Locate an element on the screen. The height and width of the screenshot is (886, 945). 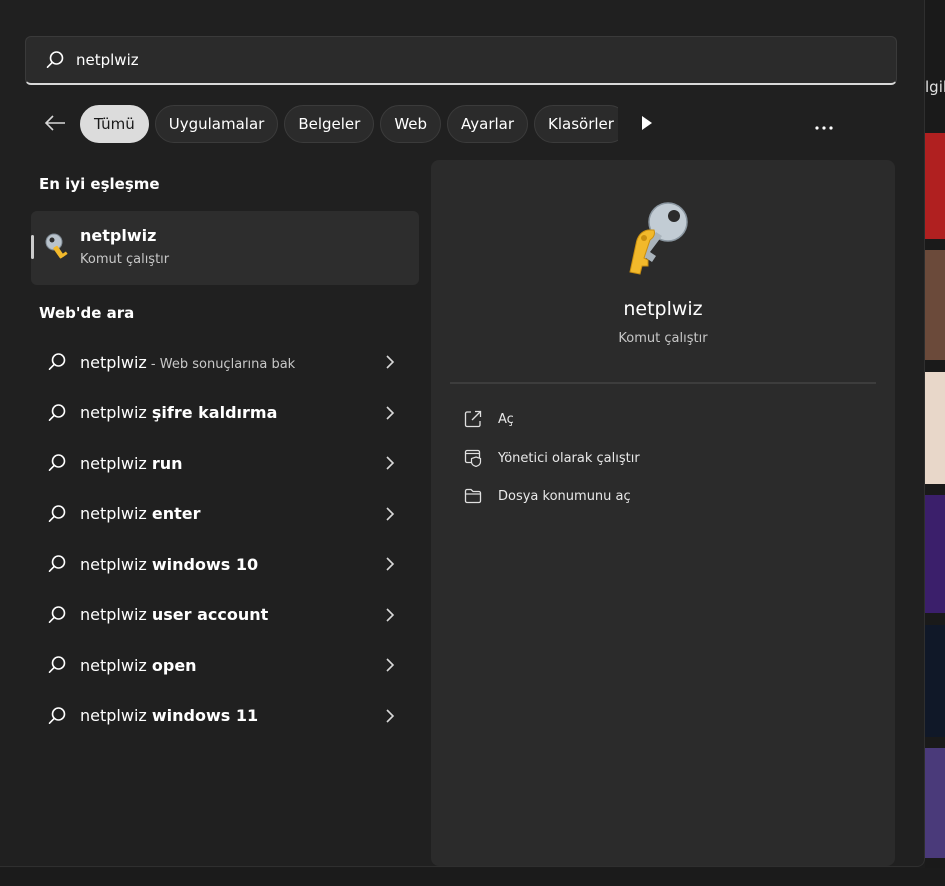
suggestion-completion: user account is located at coordinates (210, 615).